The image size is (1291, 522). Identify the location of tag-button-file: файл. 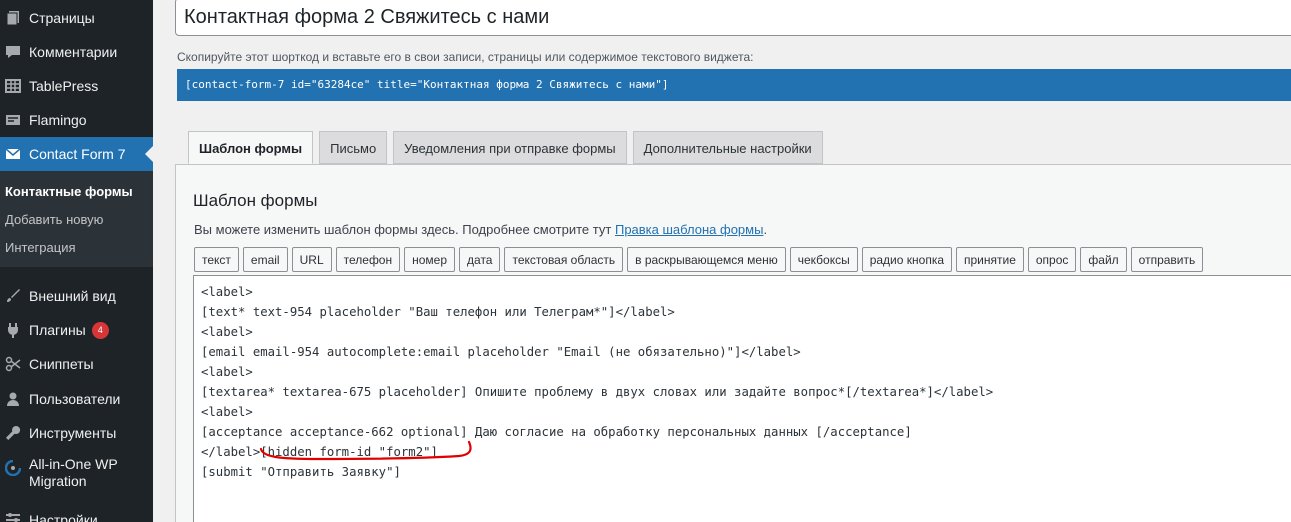
(1103, 259).